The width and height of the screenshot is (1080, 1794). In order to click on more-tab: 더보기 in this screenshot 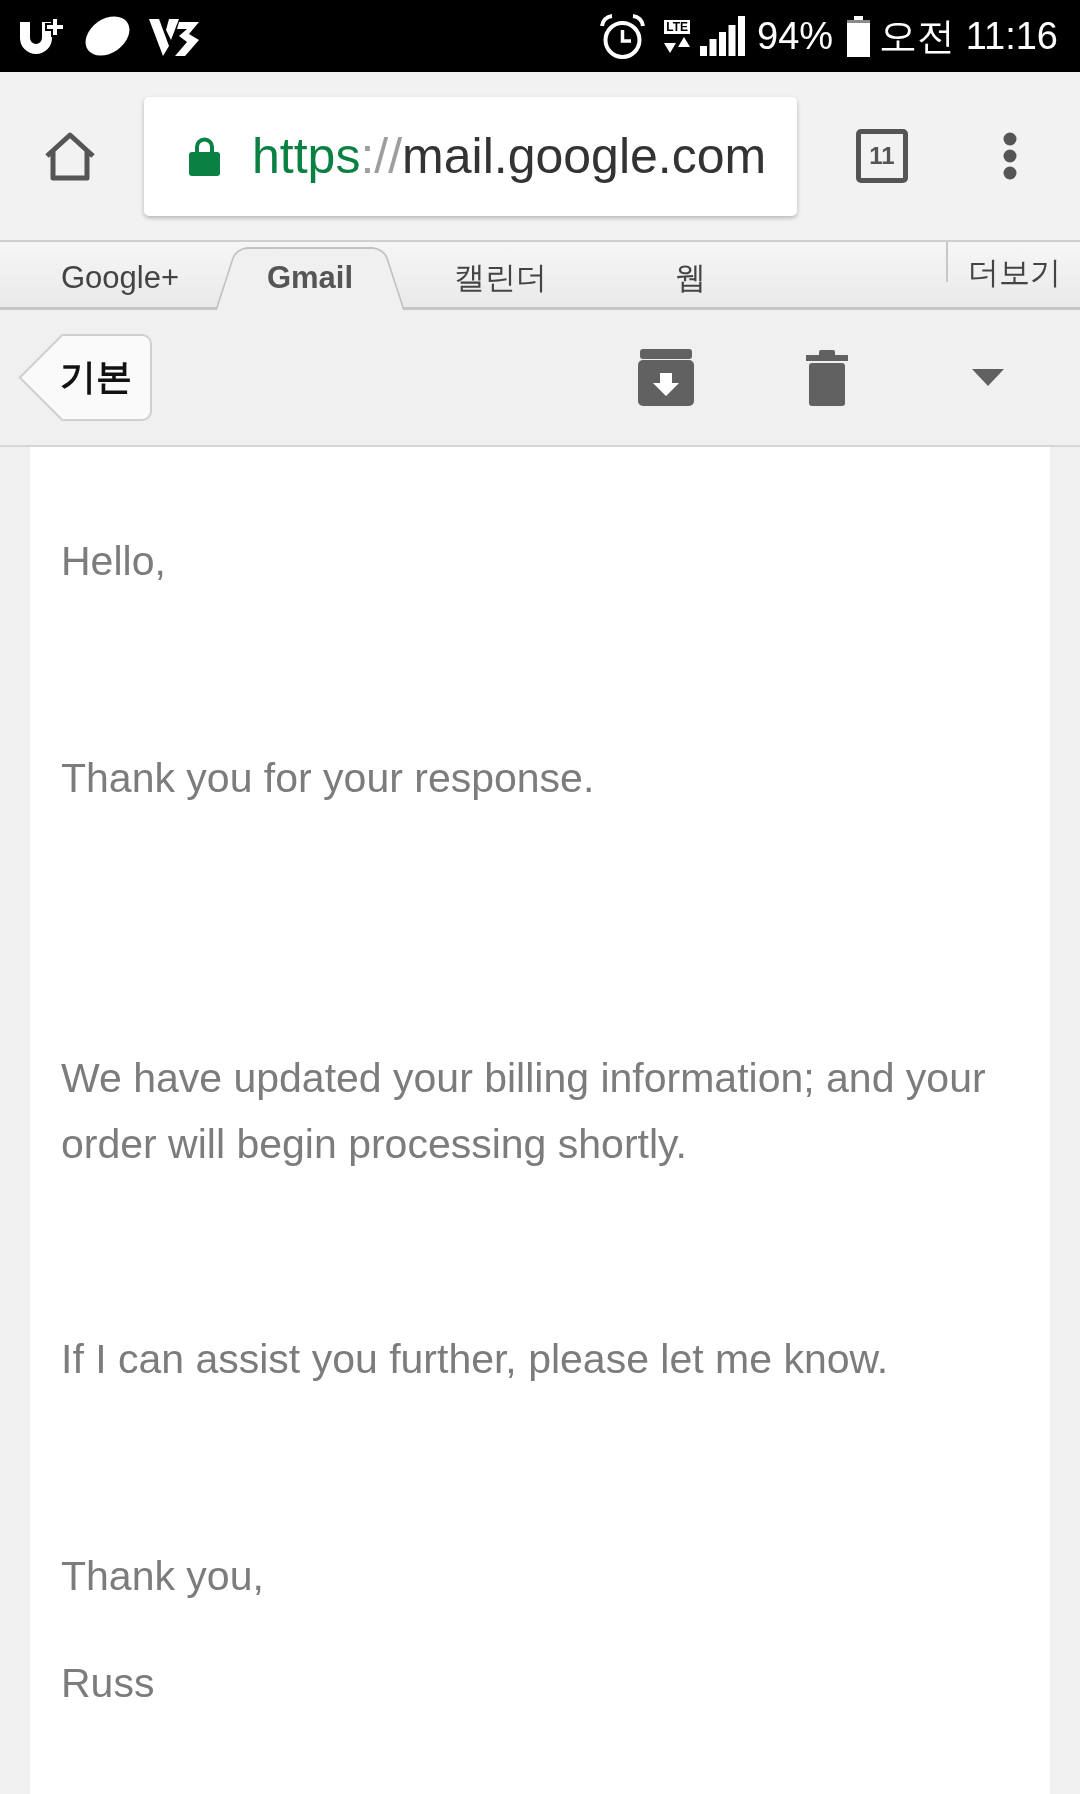, I will do `click(1014, 276)`.